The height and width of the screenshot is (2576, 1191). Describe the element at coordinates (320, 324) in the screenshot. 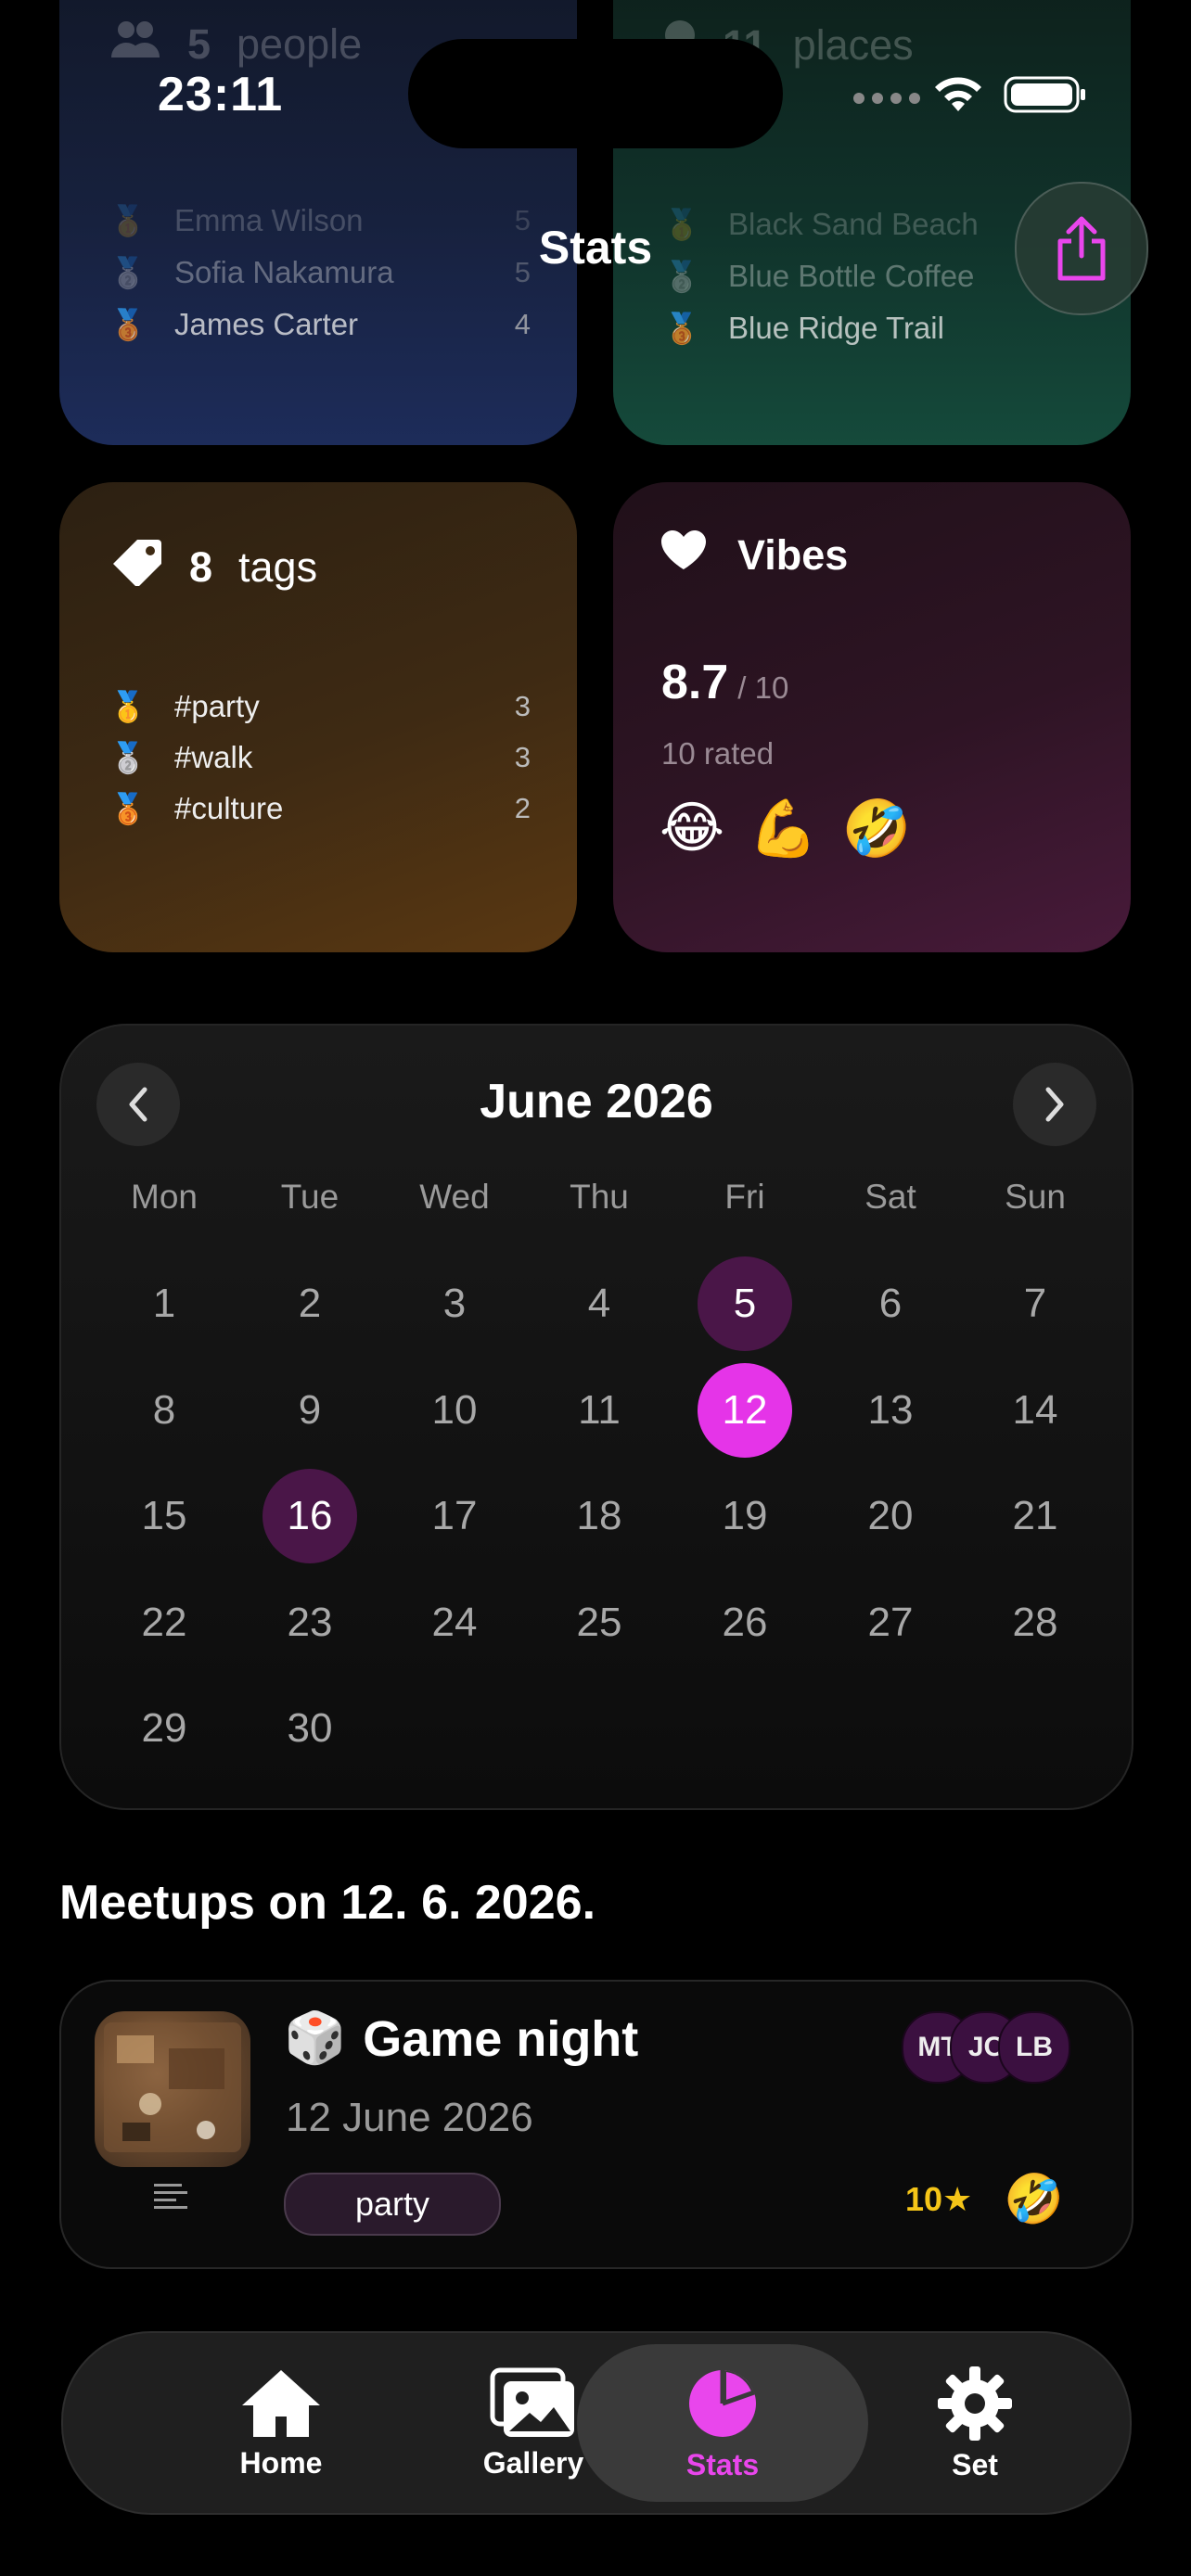

I see `people-rank-3: 🥉 James Carter 4` at that location.